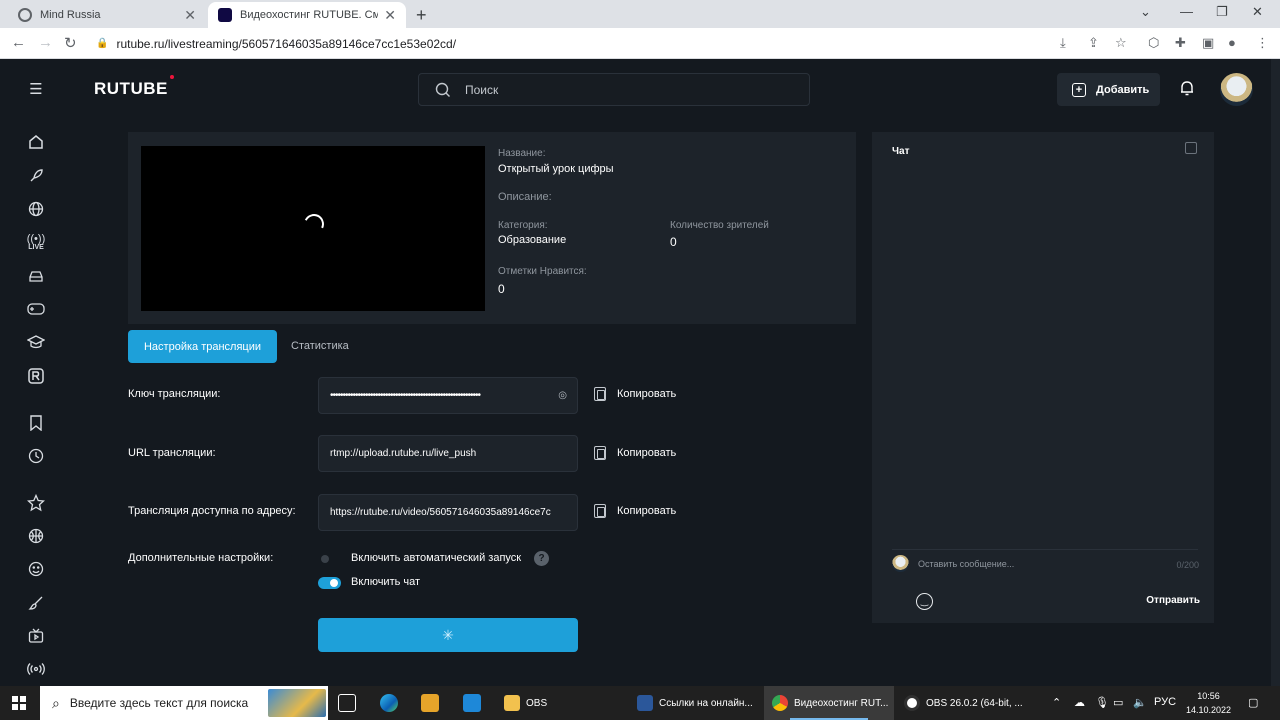  What do you see at coordinates (107, 15) in the screenshot?
I see `browser-tab-mind-russia: Mind Russia ✕` at bounding box center [107, 15].